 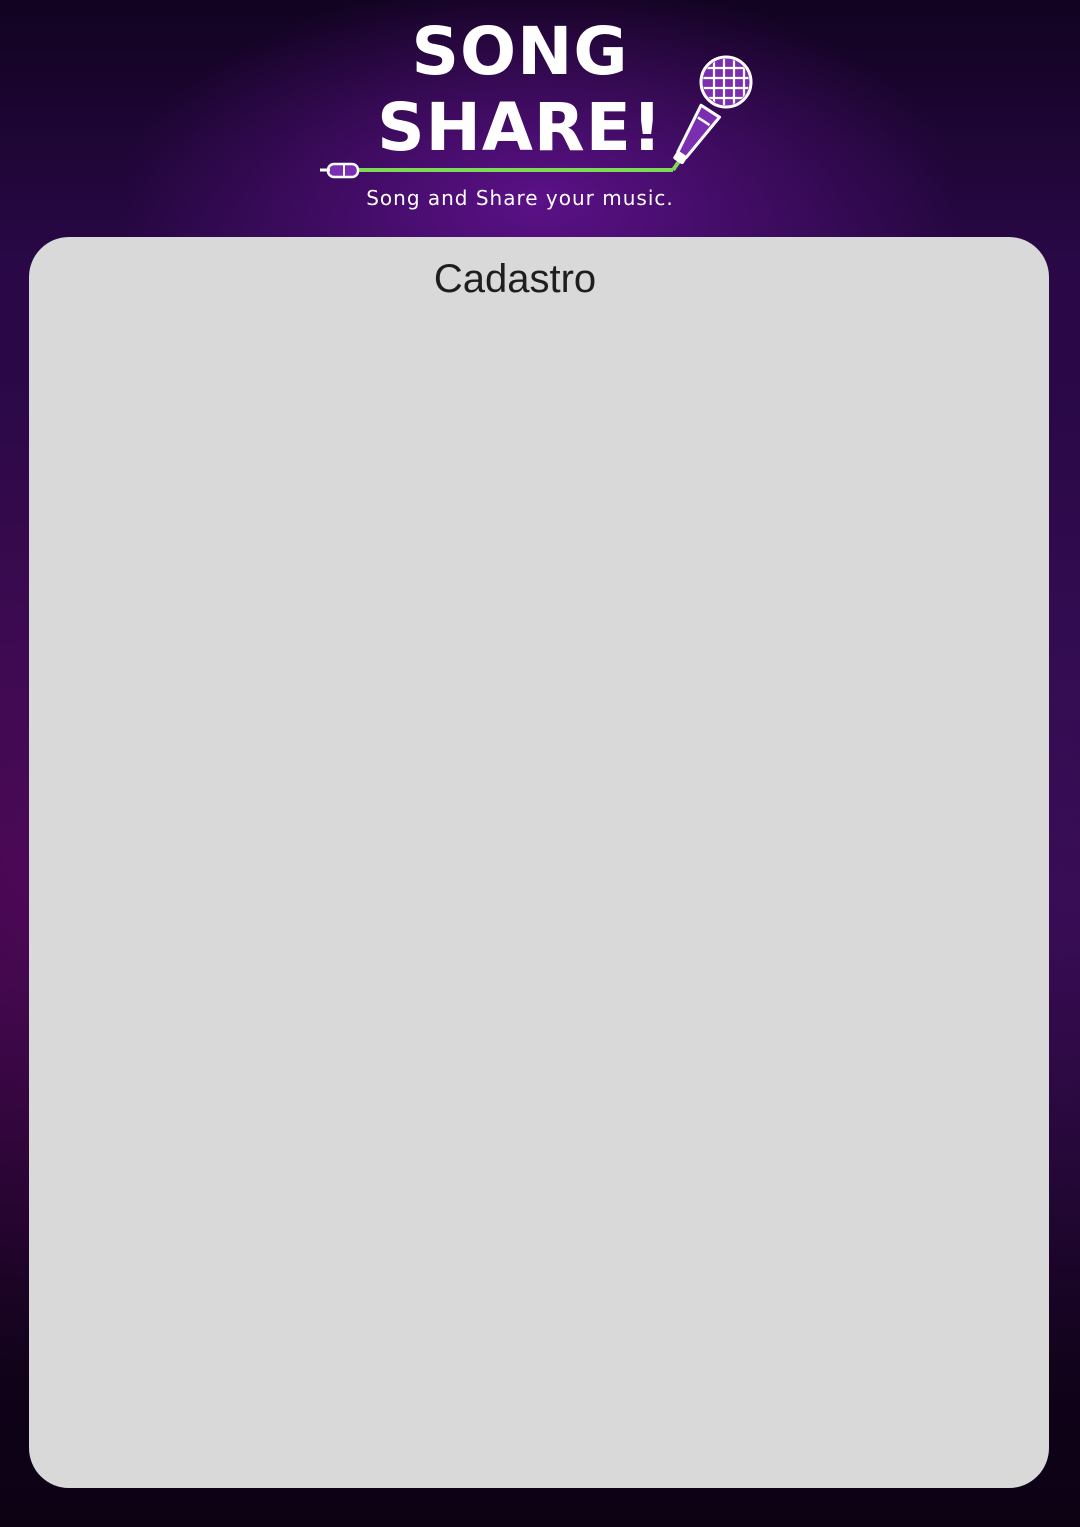 I want to click on microphone-icon, so click(x=536, y=117).